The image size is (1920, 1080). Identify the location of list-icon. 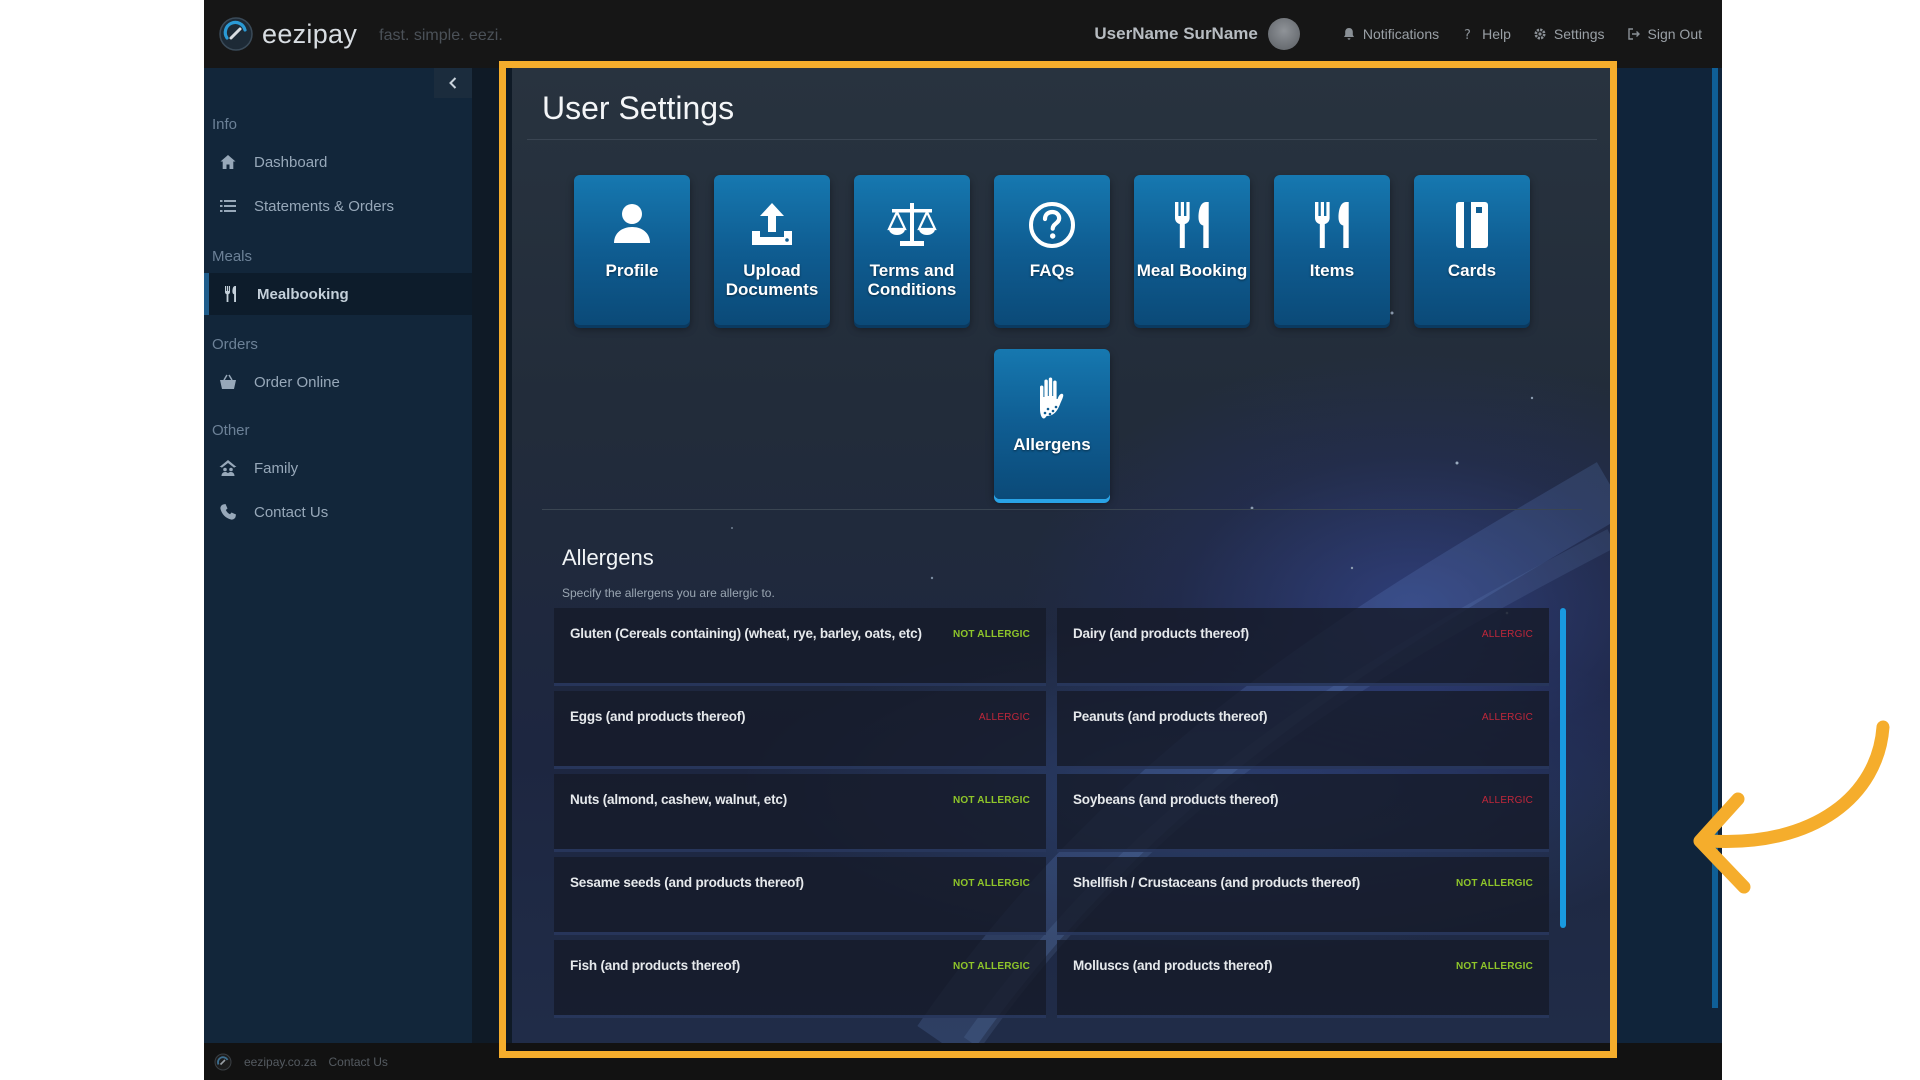
(228, 206).